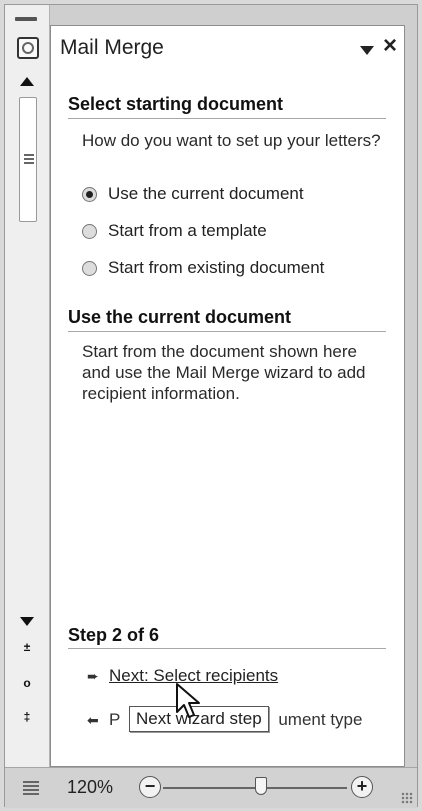 This screenshot has height=811, width=422. What do you see at coordinates (26, 19) in the screenshot?
I see `ruler-grip` at bounding box center [26, 19].